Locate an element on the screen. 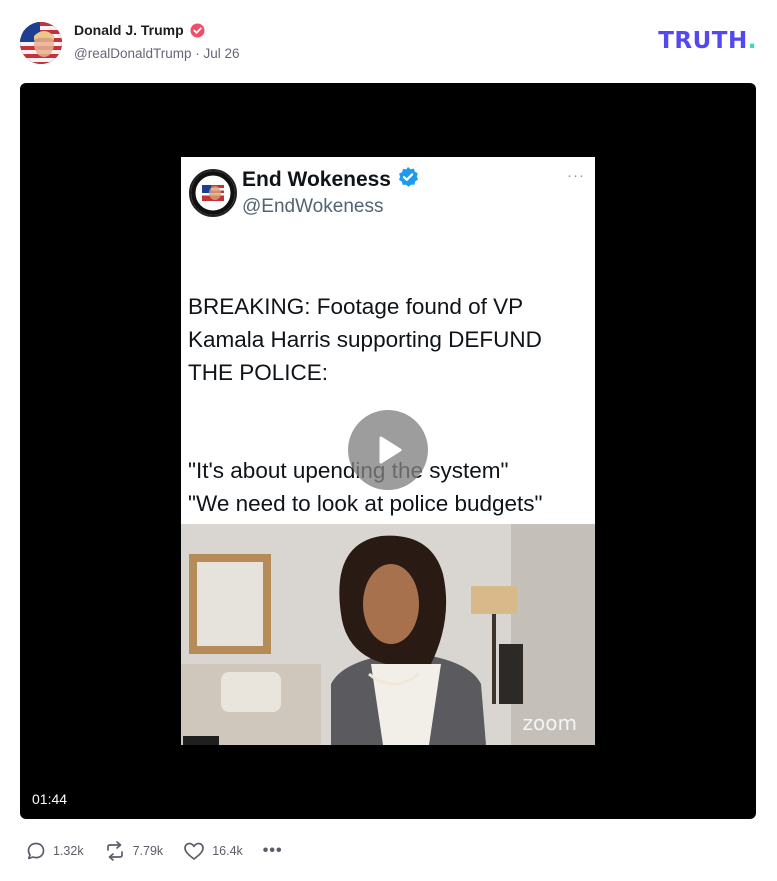 This screenshot has width=777, height=881. author-name: Donald J. Trump is located at coordinates (129, 30).